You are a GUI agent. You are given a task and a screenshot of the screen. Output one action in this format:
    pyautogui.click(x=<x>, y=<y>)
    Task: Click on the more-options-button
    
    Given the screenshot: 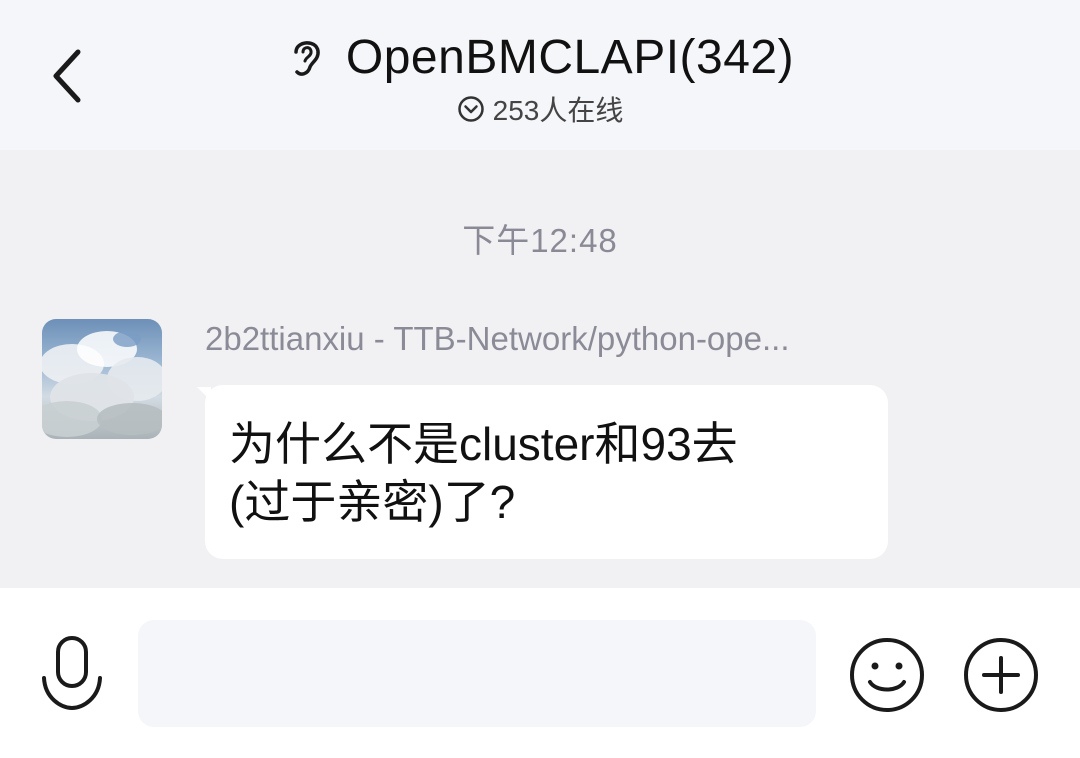 What is the action you would take?
    pyautogui.click(x=1001, y=675)
    